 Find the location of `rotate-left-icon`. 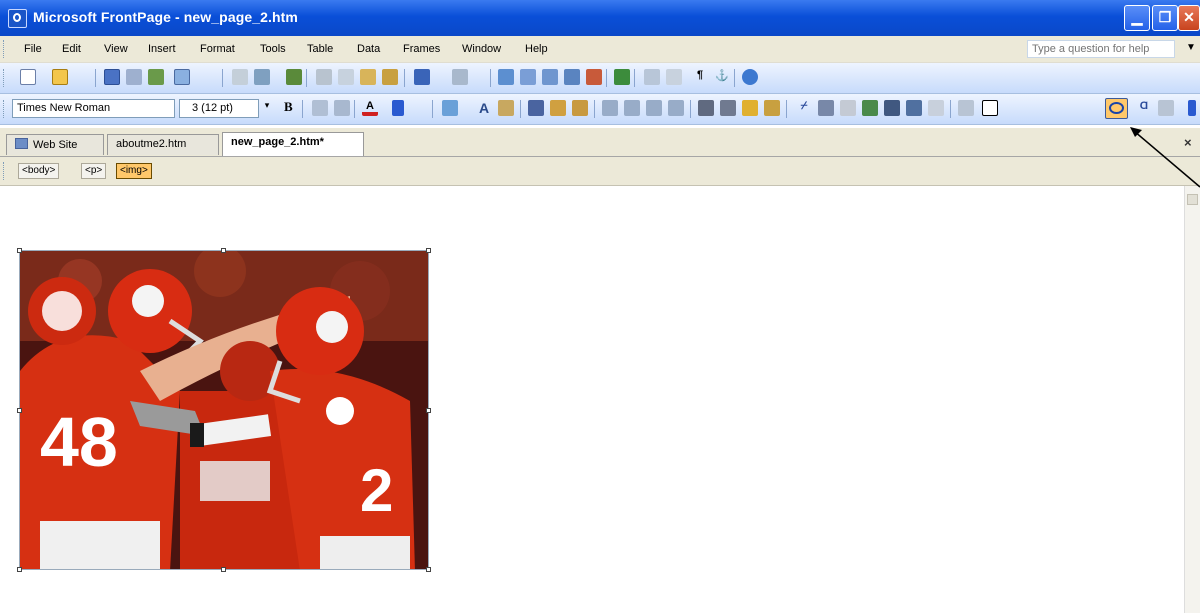

rotate-left-icon is located at coordinates (610, 108).